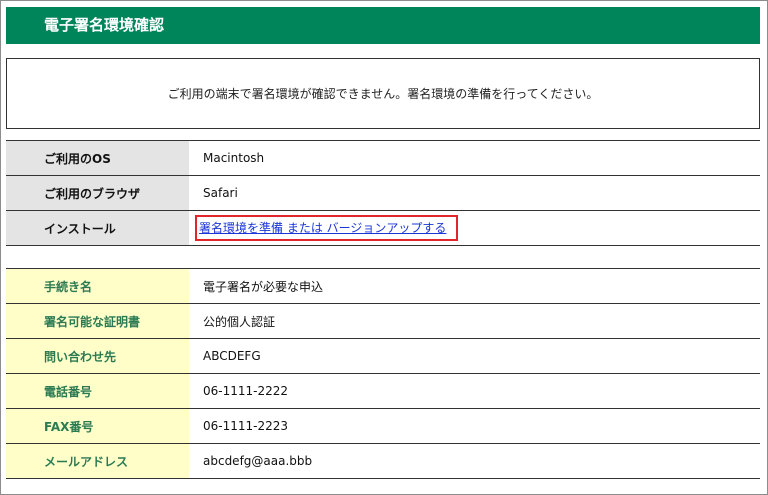  I want to click on browser-label: ご利用のブラウザ, so click(97, 193).